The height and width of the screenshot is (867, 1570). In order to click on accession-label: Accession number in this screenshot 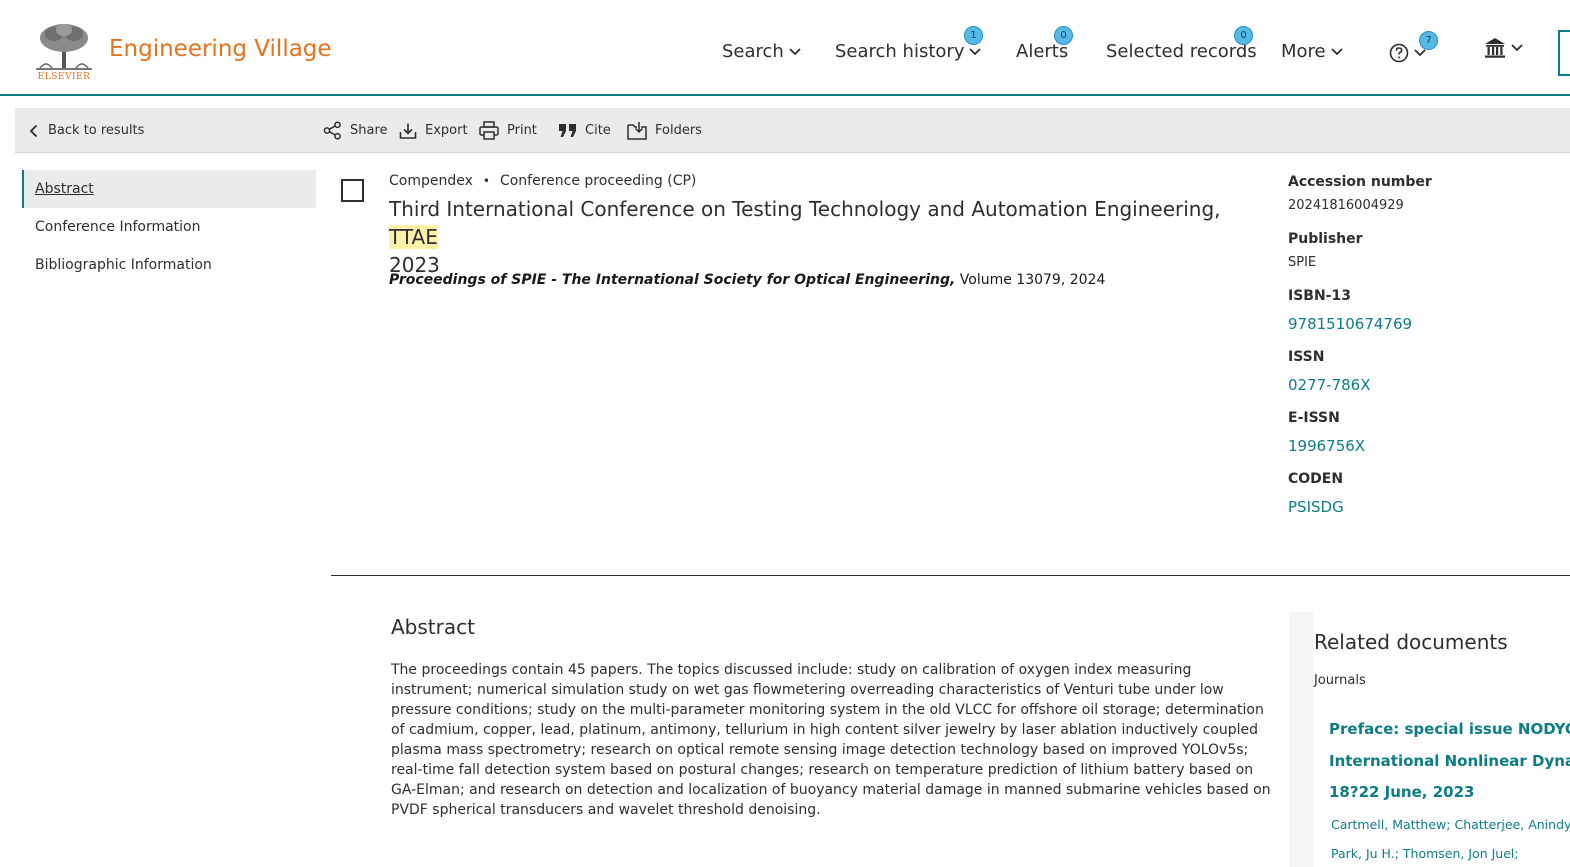, I will do `click(1360, 182)`.